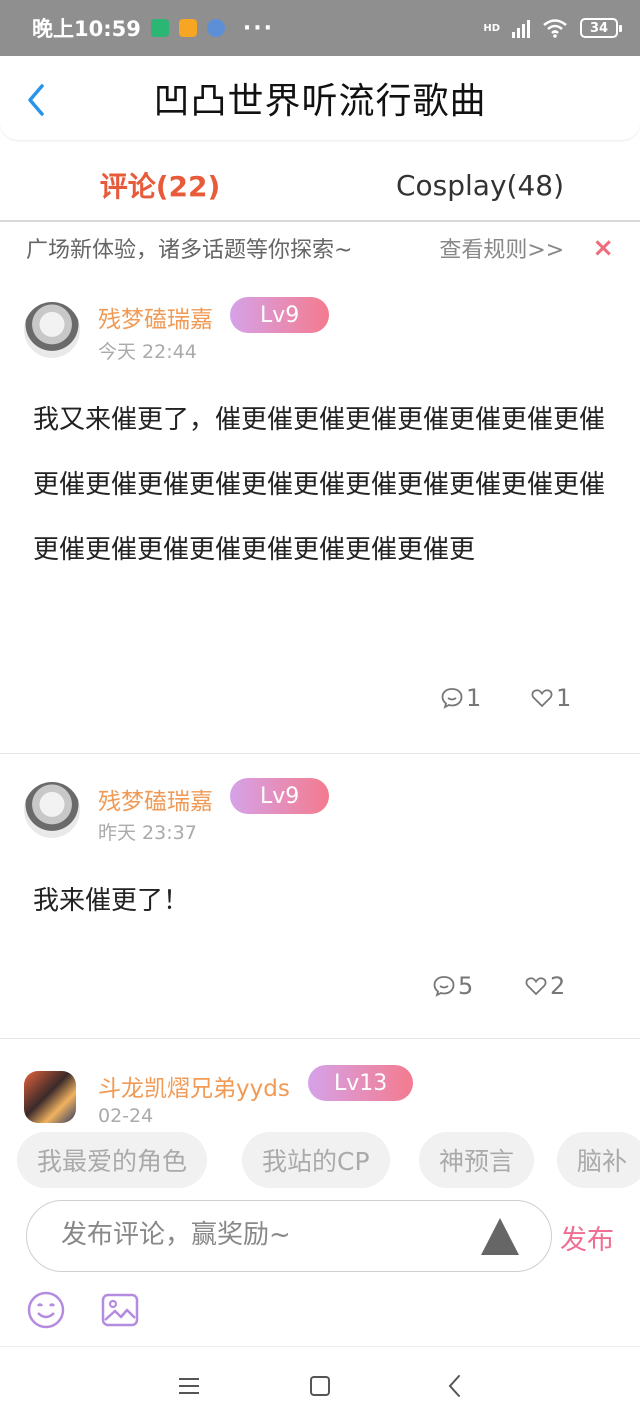 Image resolution: width=640 pixels, height=1422 pixels. What do you see at coordinates (126, 1114) in the screenshot?
I see `comment-time: 02-24` at bounding box center [126, 1114].